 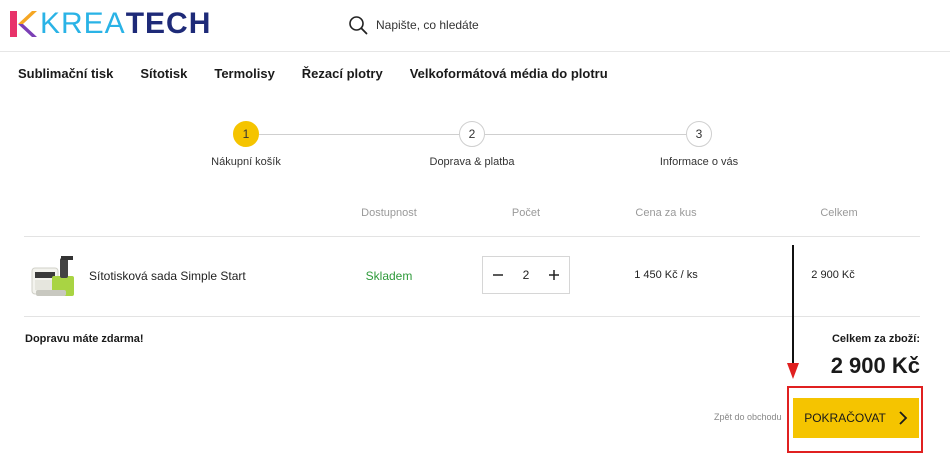 What do you see at coordinates (358, 25) in the screenshot?
I see `search-icon` at bounding box center [358, 25].